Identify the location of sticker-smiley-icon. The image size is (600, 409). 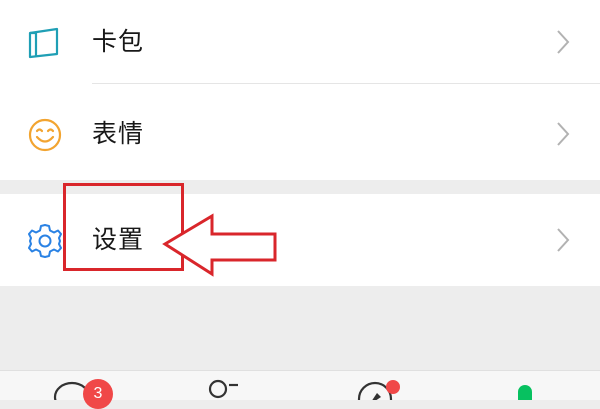
(45, 135).